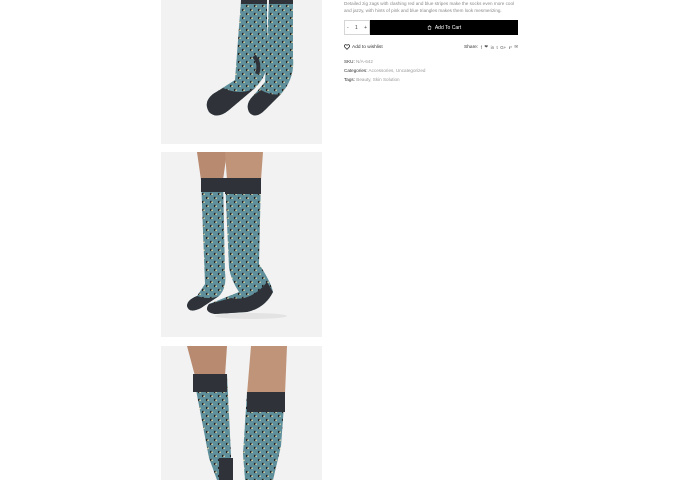  I want to click on categories-value: Accessories, Uncategorized, so click(397, 70).